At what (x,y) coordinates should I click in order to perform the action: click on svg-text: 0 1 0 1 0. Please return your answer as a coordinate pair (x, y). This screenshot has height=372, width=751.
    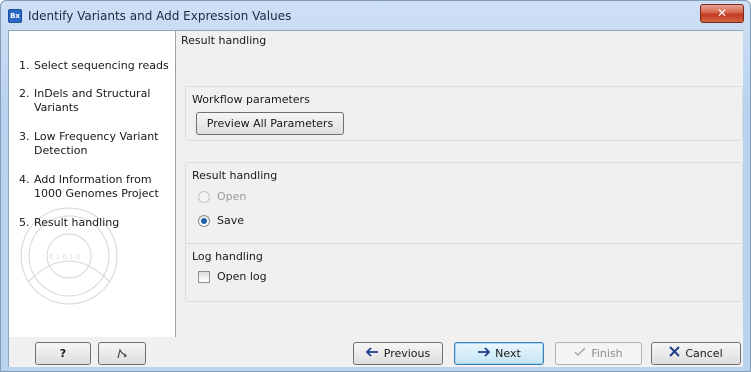
    Looking at the image, I should click on (64, 257).